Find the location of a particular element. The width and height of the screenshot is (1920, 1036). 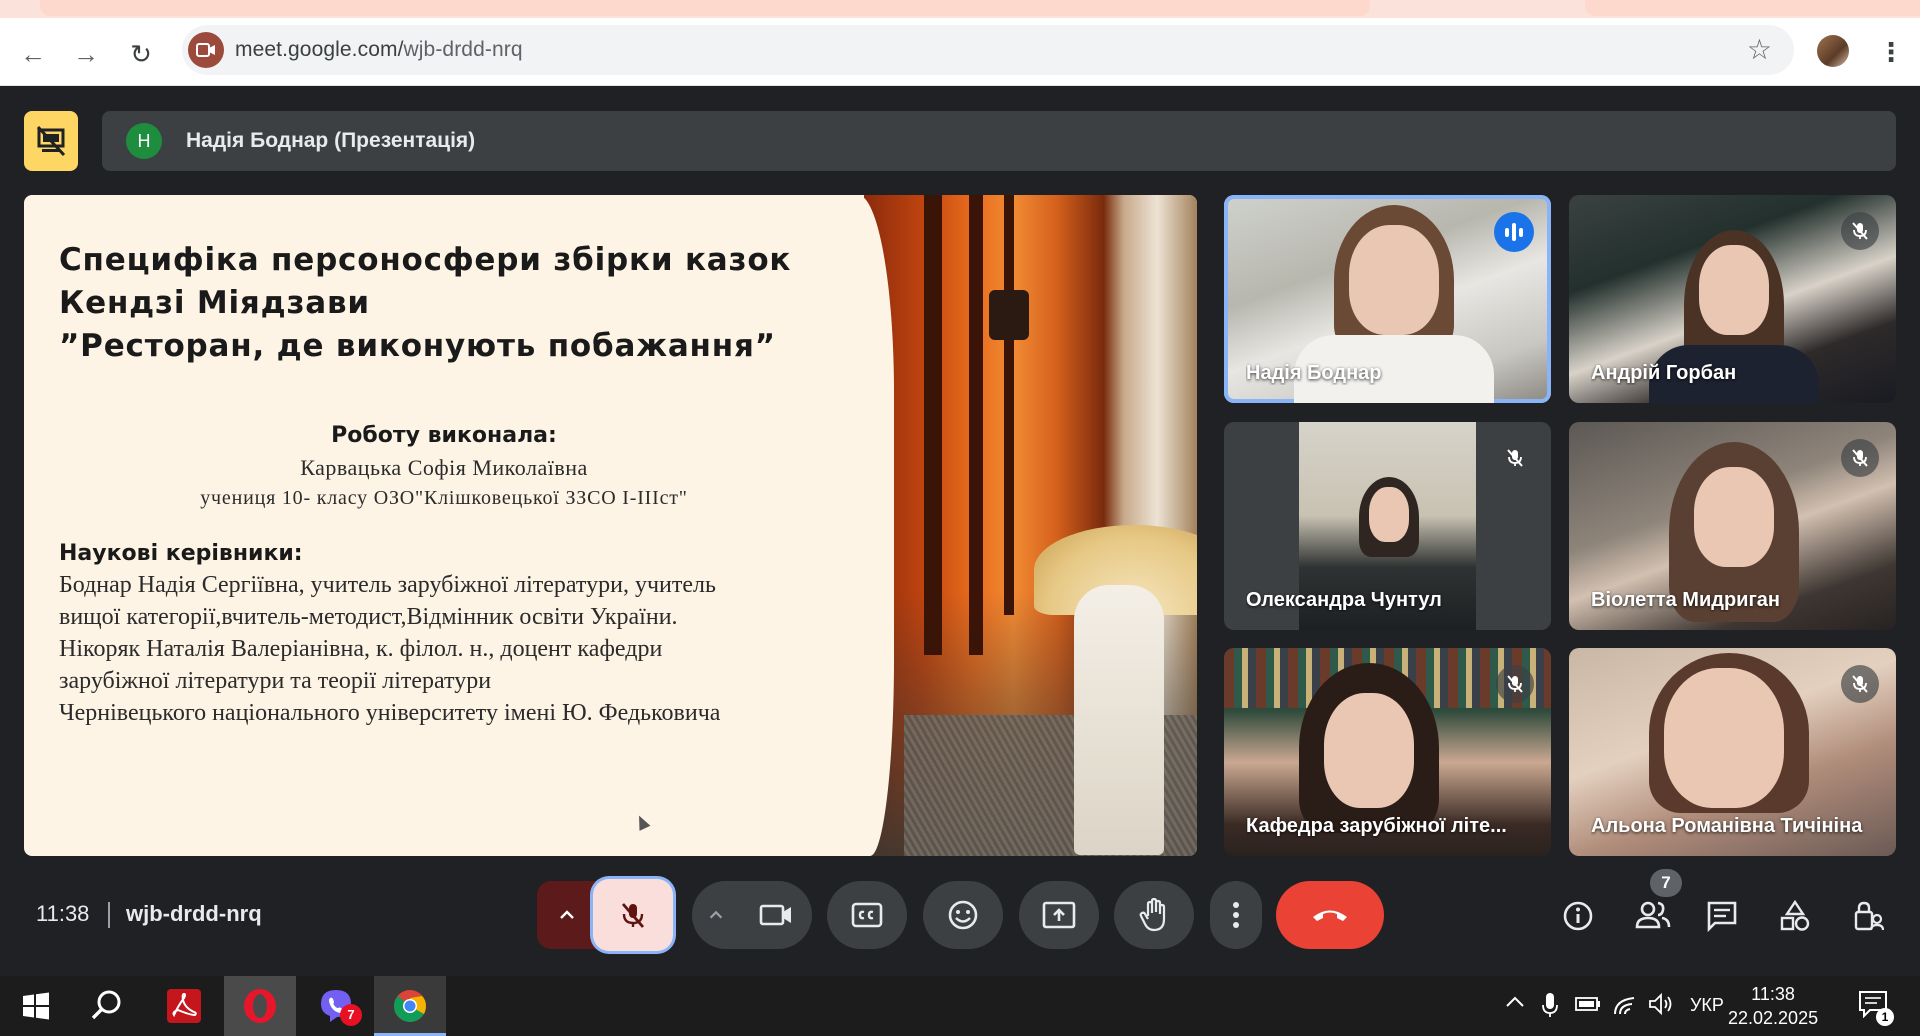

tab-strip is located at coordinates (960, 9).